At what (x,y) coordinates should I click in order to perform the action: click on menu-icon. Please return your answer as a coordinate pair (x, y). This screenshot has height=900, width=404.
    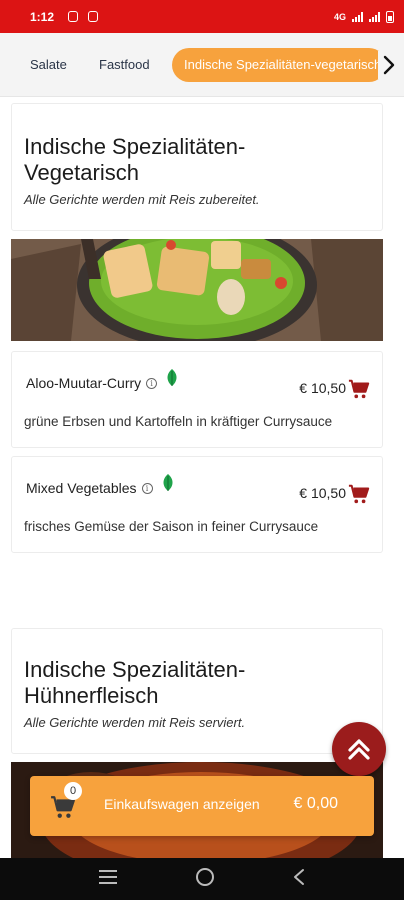
    Looking at the image, I should click on (108, 879).